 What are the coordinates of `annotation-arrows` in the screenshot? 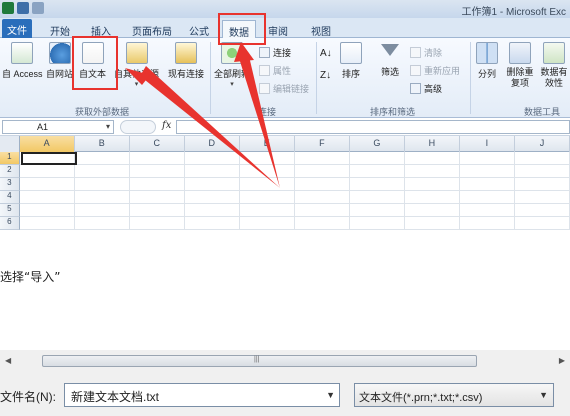 It's located at (202, 115).